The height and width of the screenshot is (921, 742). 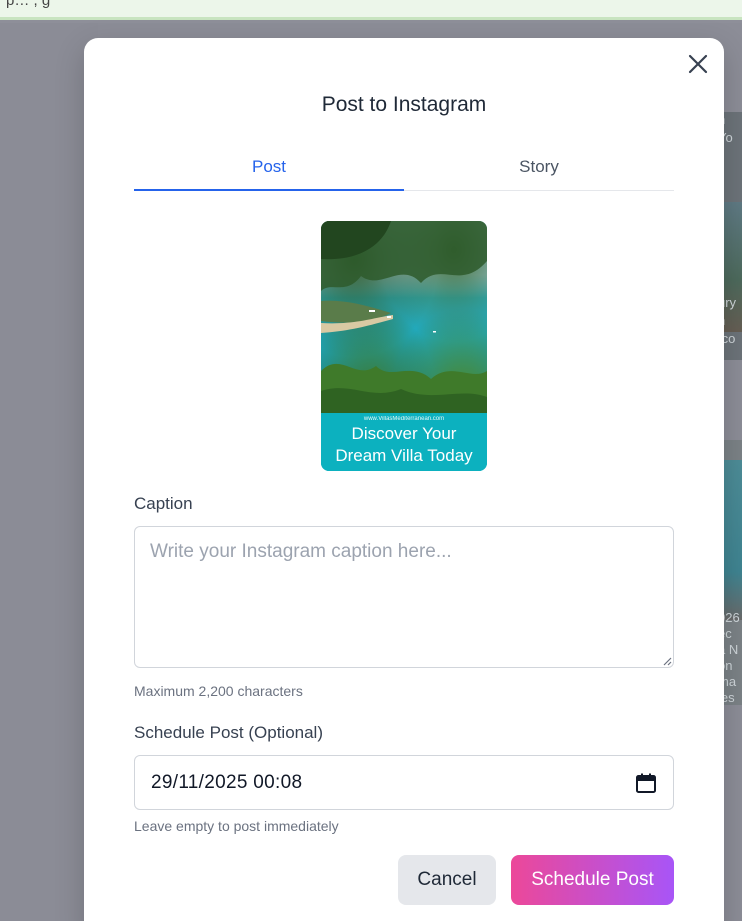 I want to click on preview-photo, so click(x=404, y=317).